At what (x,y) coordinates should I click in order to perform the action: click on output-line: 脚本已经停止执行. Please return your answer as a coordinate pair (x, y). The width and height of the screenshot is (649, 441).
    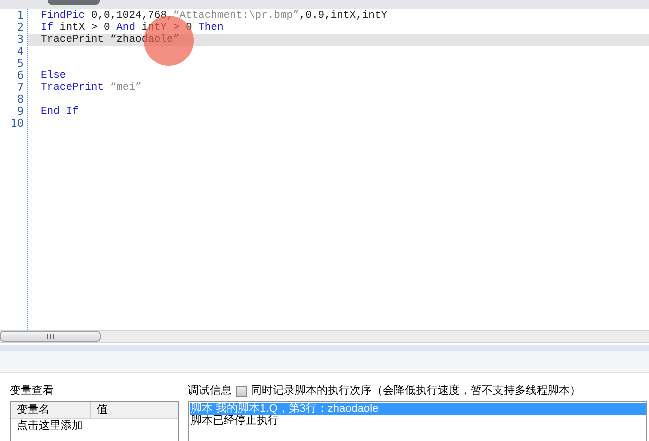
    Looking at the image, I should click on (418, 421).